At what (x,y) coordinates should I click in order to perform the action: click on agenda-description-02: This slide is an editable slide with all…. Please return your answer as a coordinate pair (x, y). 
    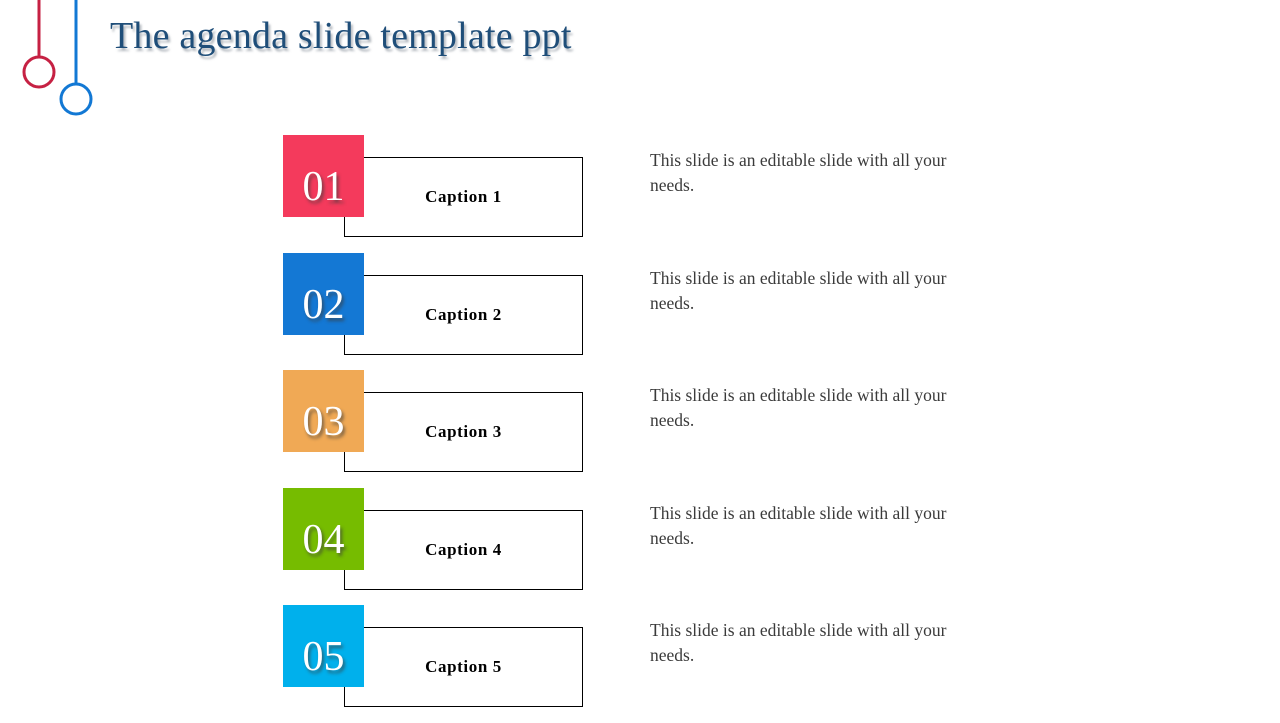
    Looking at the image, I should click on (798, 290).